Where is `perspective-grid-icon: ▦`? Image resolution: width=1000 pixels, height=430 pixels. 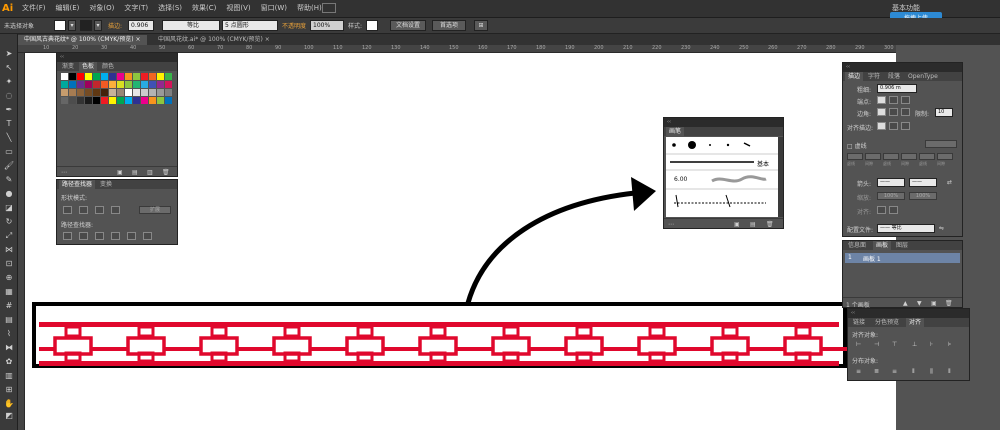 perspective-grid-icon: ▦ is located at coordinates (9, 292).